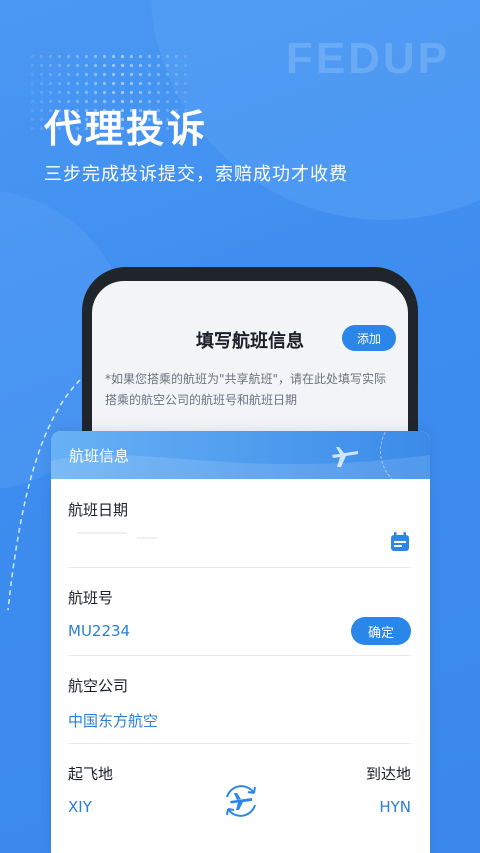 Image resolution: width=480 pixels, height=853 pixels. Describe the element at coordinates (367, 58) in the screenshot. I see `brand-watermark: FEDUP` at that location.